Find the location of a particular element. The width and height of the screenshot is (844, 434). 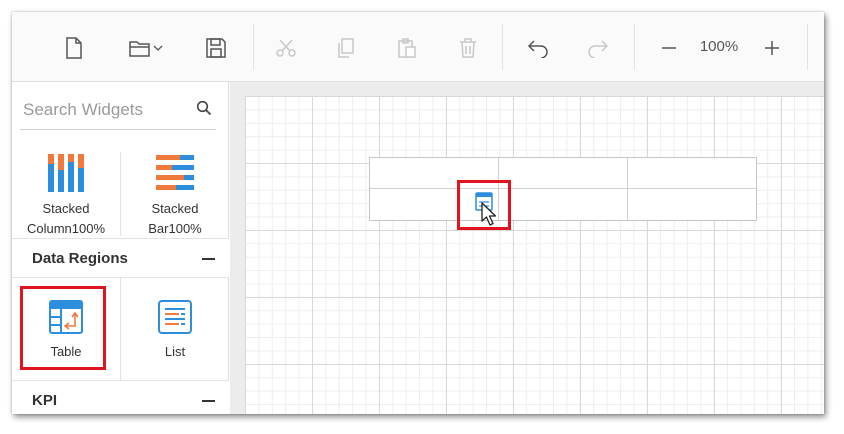

zoom-out-icon is located at coordinates (669, 48).